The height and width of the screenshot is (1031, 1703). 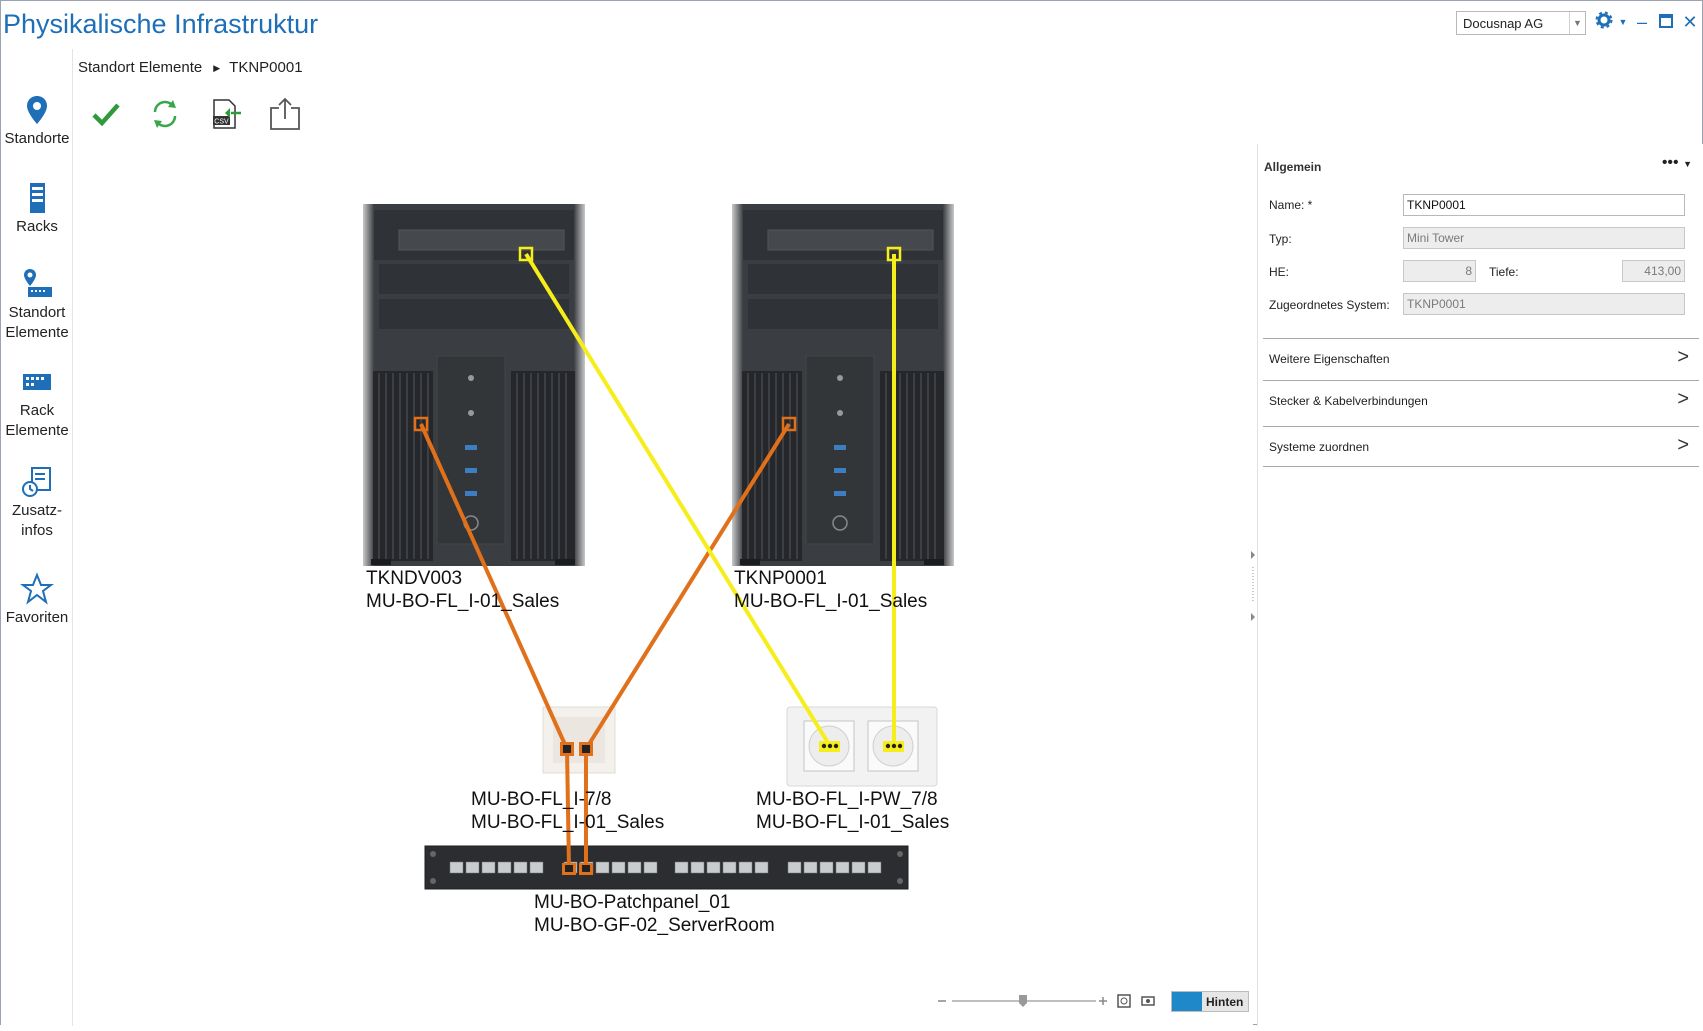 What do you see at coordinates (221, 122) in the screenshot?
I see `svg-text: CSV` at bounding box center [221, 122].